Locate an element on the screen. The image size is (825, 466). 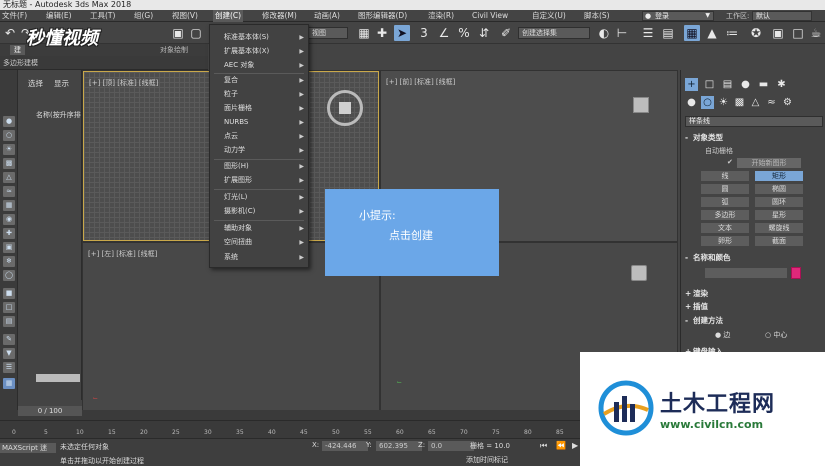
viewport-front-label: [+] [前] [标准] [线框] is located at coordinates (420, 82).